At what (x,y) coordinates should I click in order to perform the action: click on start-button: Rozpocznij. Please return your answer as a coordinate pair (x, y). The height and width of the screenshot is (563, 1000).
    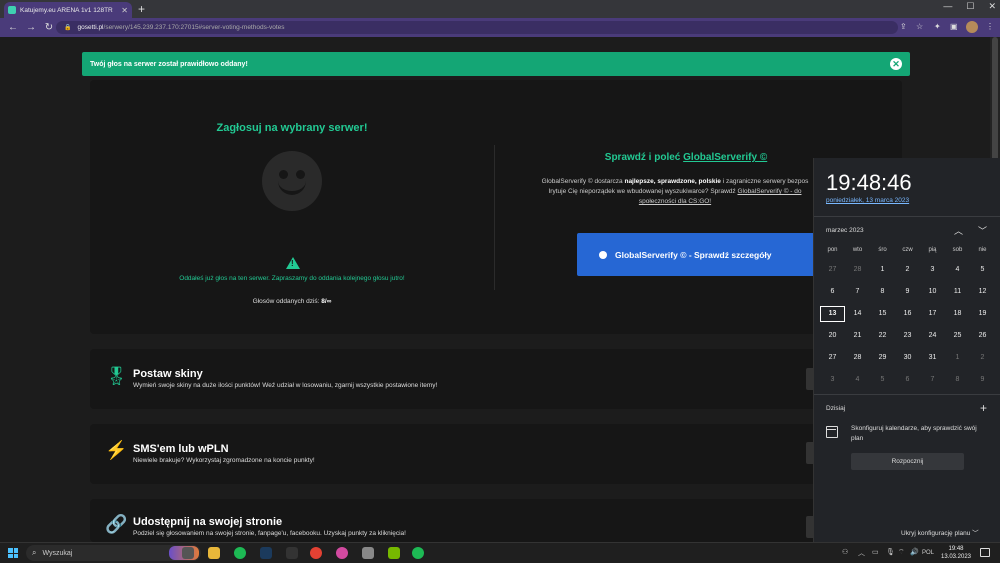
    Looking at the image, I should click on (907, 461).